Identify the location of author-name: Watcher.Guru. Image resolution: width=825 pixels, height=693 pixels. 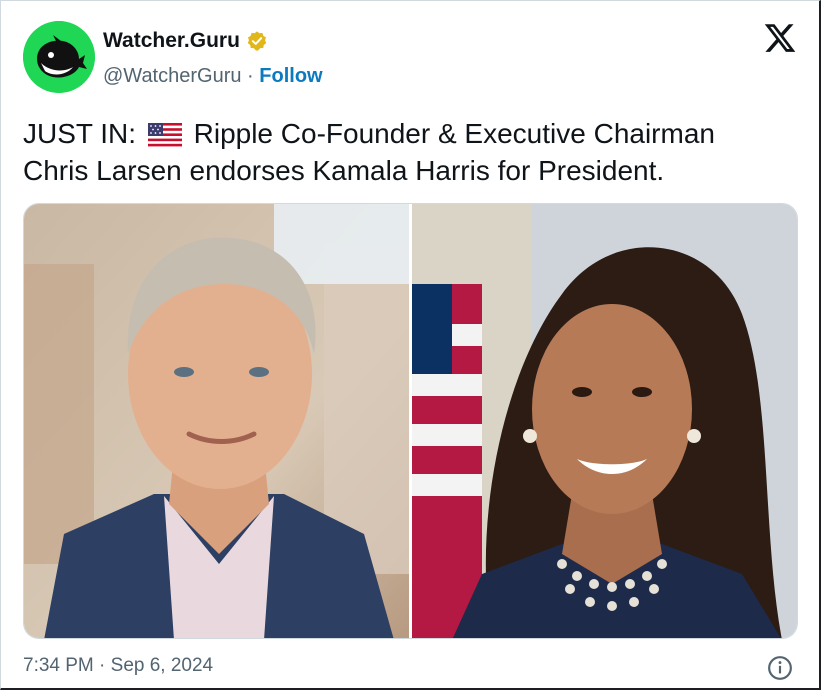
(185, 41).